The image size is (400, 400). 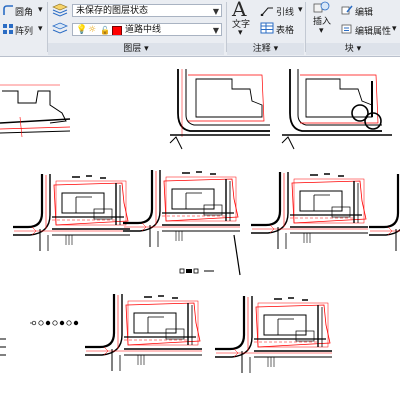 What do you see at coordinates (322, 7) in the screenshot?
I see `insert-block-icon` at bounding box center [322, 7].